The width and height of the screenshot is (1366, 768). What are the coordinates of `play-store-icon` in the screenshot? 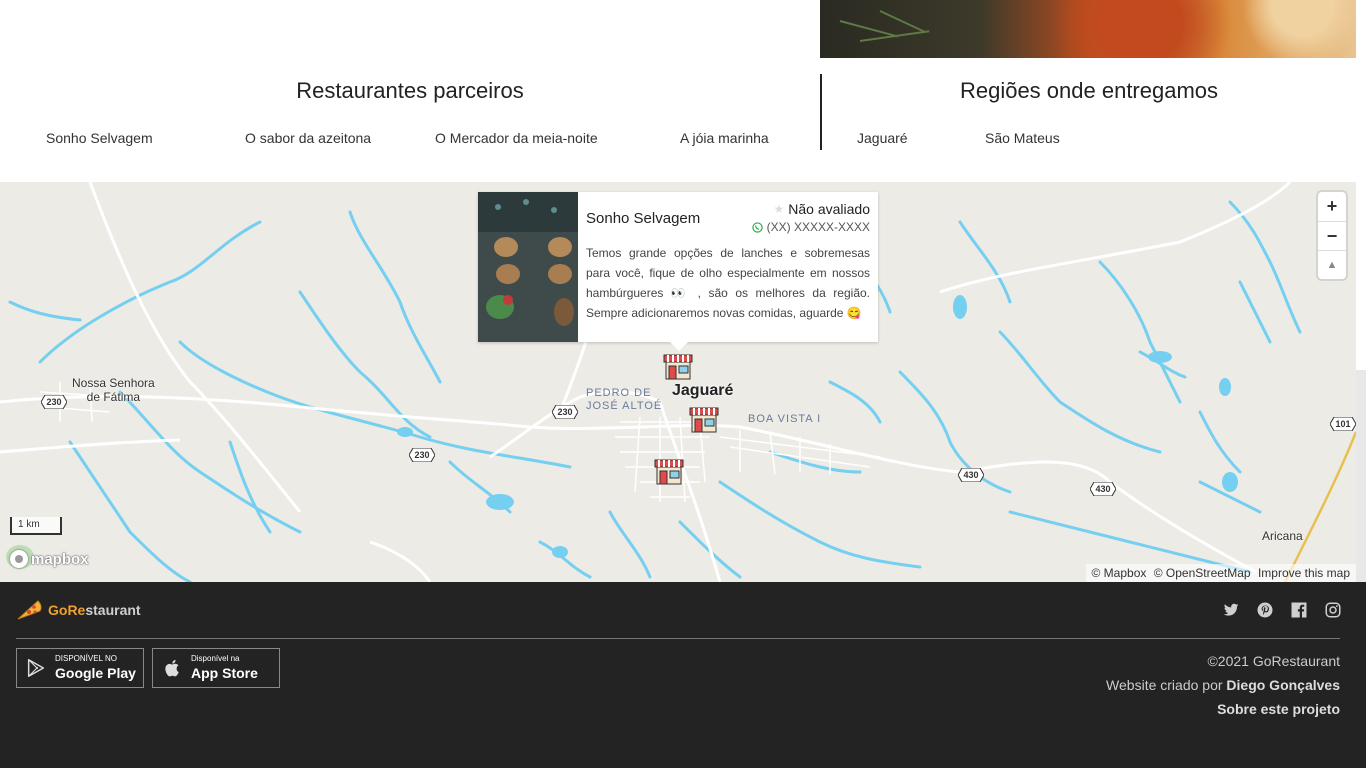 It's located at (36, 668).